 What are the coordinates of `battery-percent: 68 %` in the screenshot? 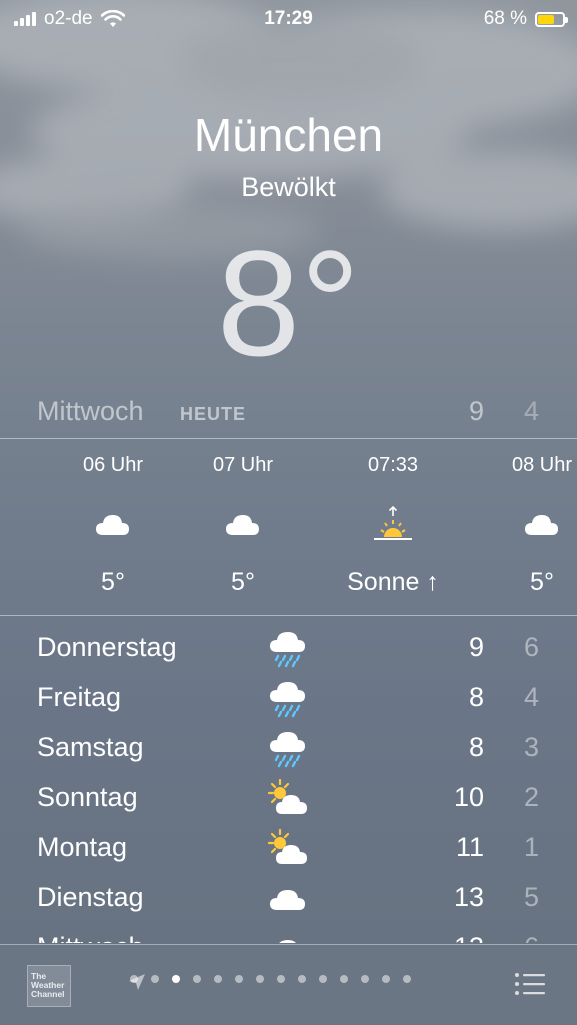 It's located at (505, 18).